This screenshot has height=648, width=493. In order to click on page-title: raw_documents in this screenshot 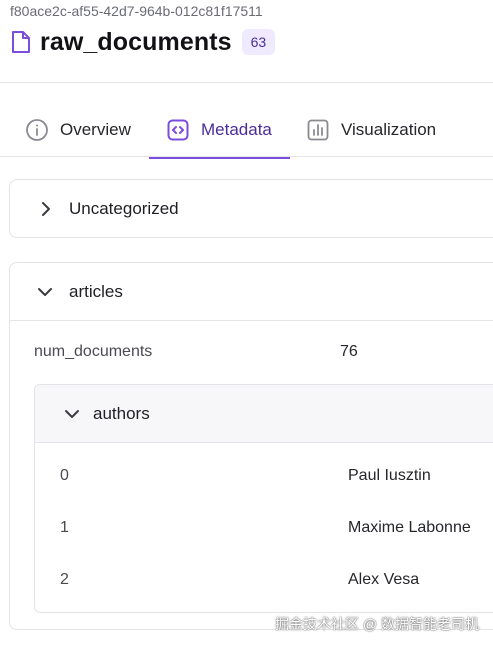, I will do `click(136, 41)`.